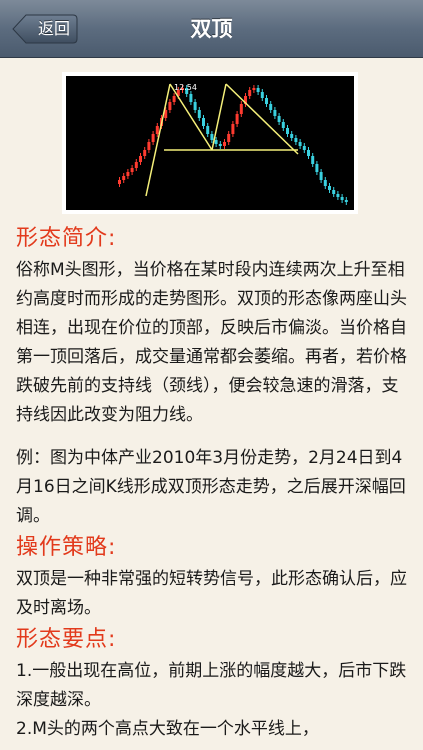  What do you see at coordinates (66, 547) in the screenshot?
I see `section-heading: 操作策略:` at bounding box center [66, 547].